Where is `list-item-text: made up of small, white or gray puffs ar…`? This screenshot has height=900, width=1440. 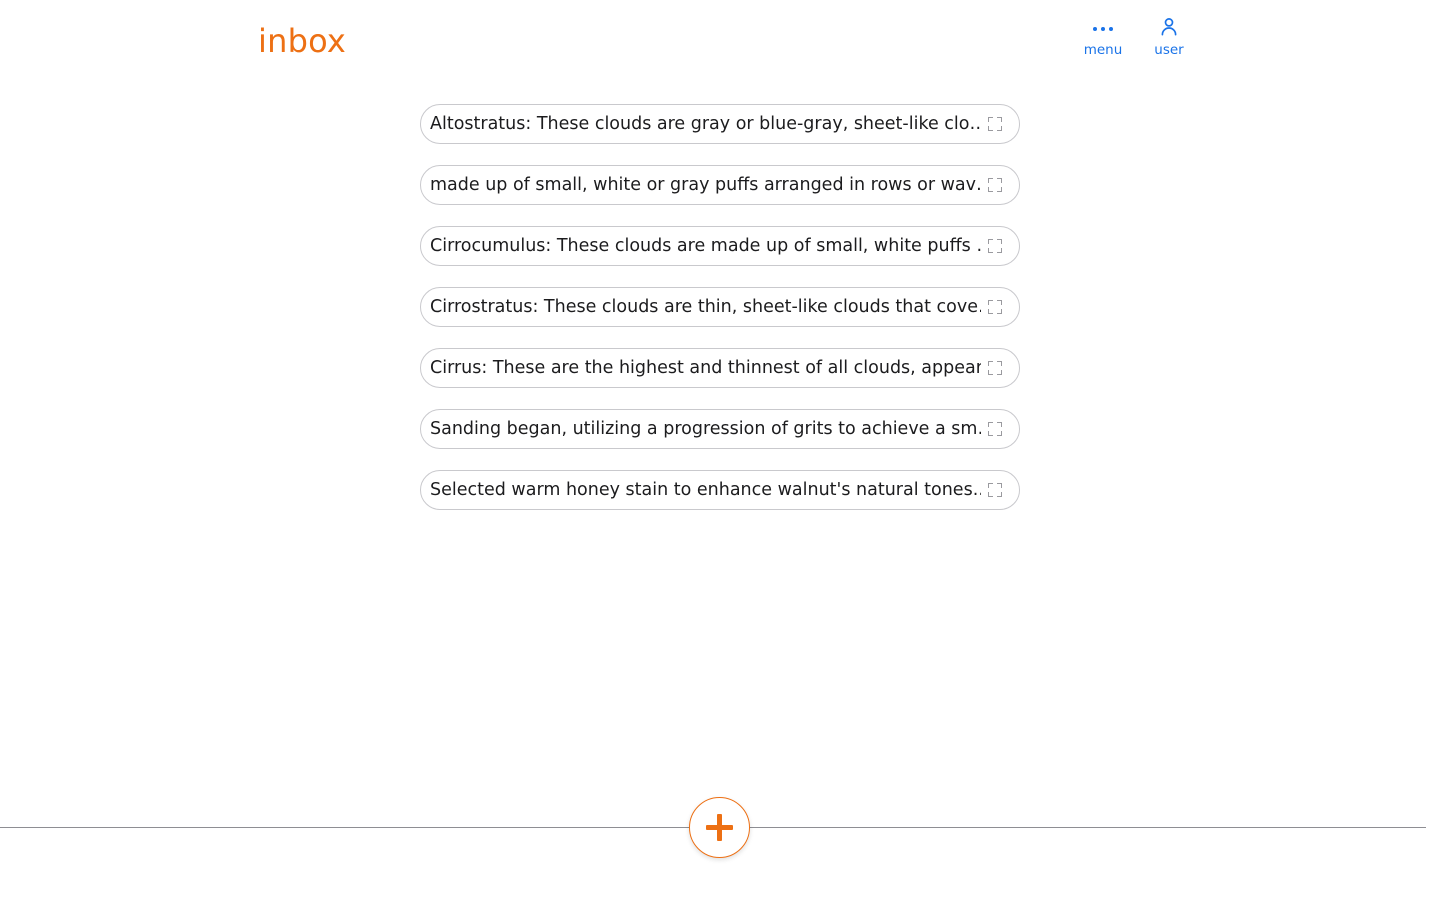
list-item-text: made up of small, white or gray puffs ar… is located at coordinates (705, 185).